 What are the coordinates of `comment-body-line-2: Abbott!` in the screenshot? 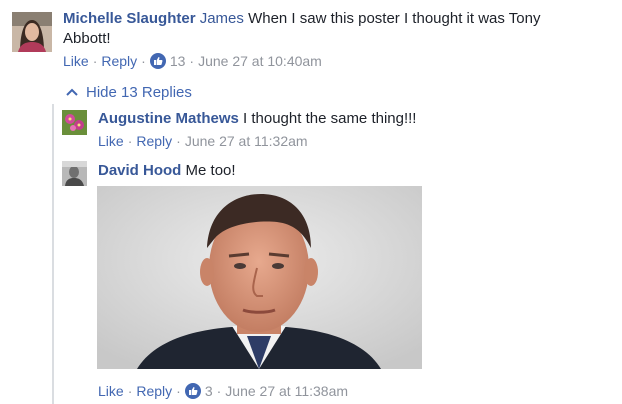 It's located at (87, 38).